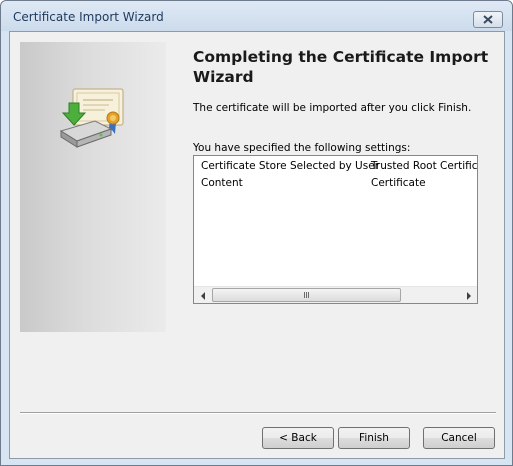  Describe the element at coordinates (459, 438) in the screenshot. I see `cancel-button: Cancel` at that location.